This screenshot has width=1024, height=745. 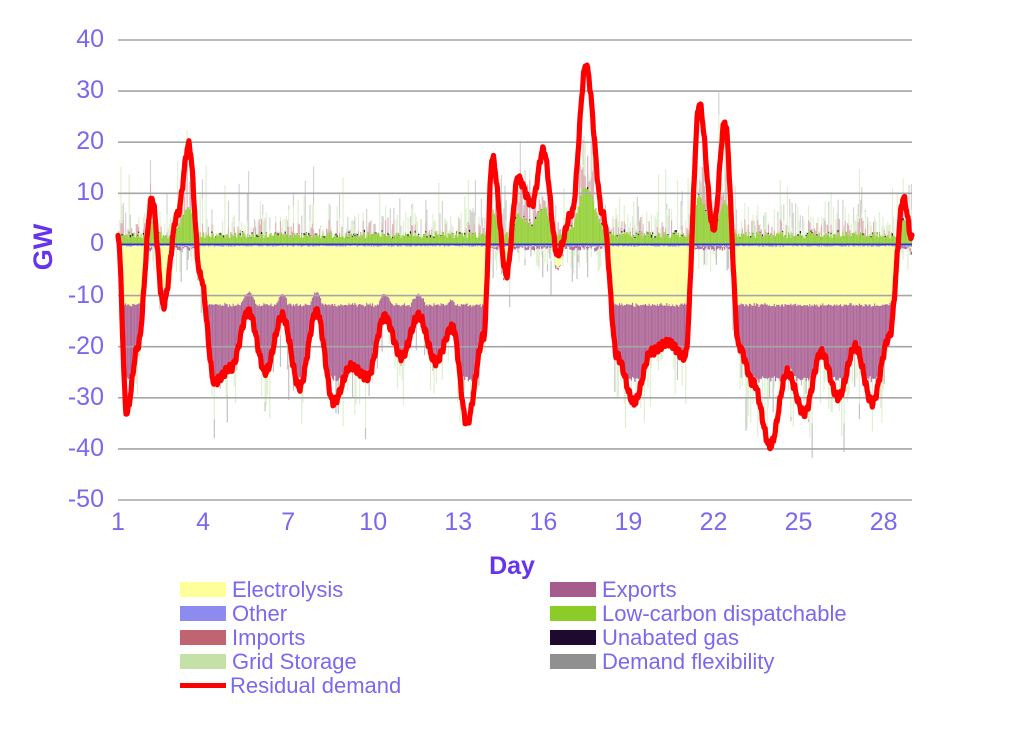 What do you see at coordinates (698, 613) in the screenshot?
I see `legend-item-low-carbon-dispatchable: Low-carbon dispatchable` at bounding box center [698, 613].